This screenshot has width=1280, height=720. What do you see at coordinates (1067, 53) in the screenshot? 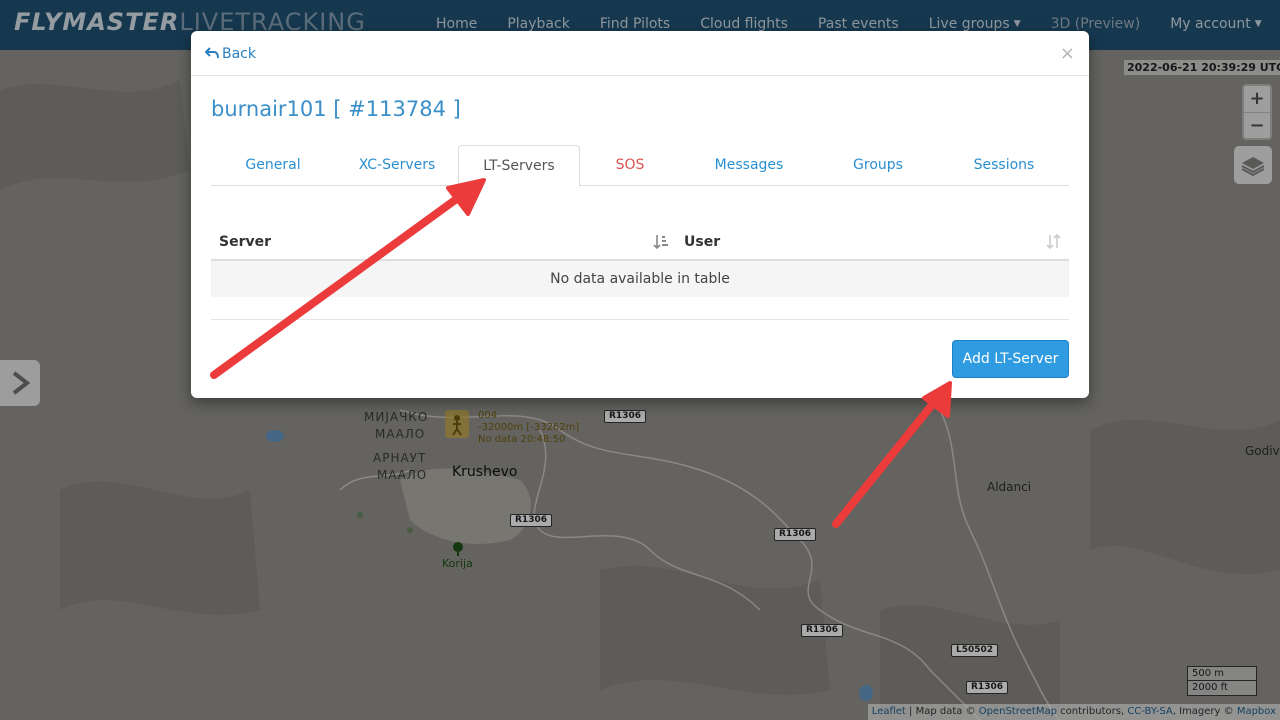
I see `close-icon: ×` at bounding box center [1067, 53].